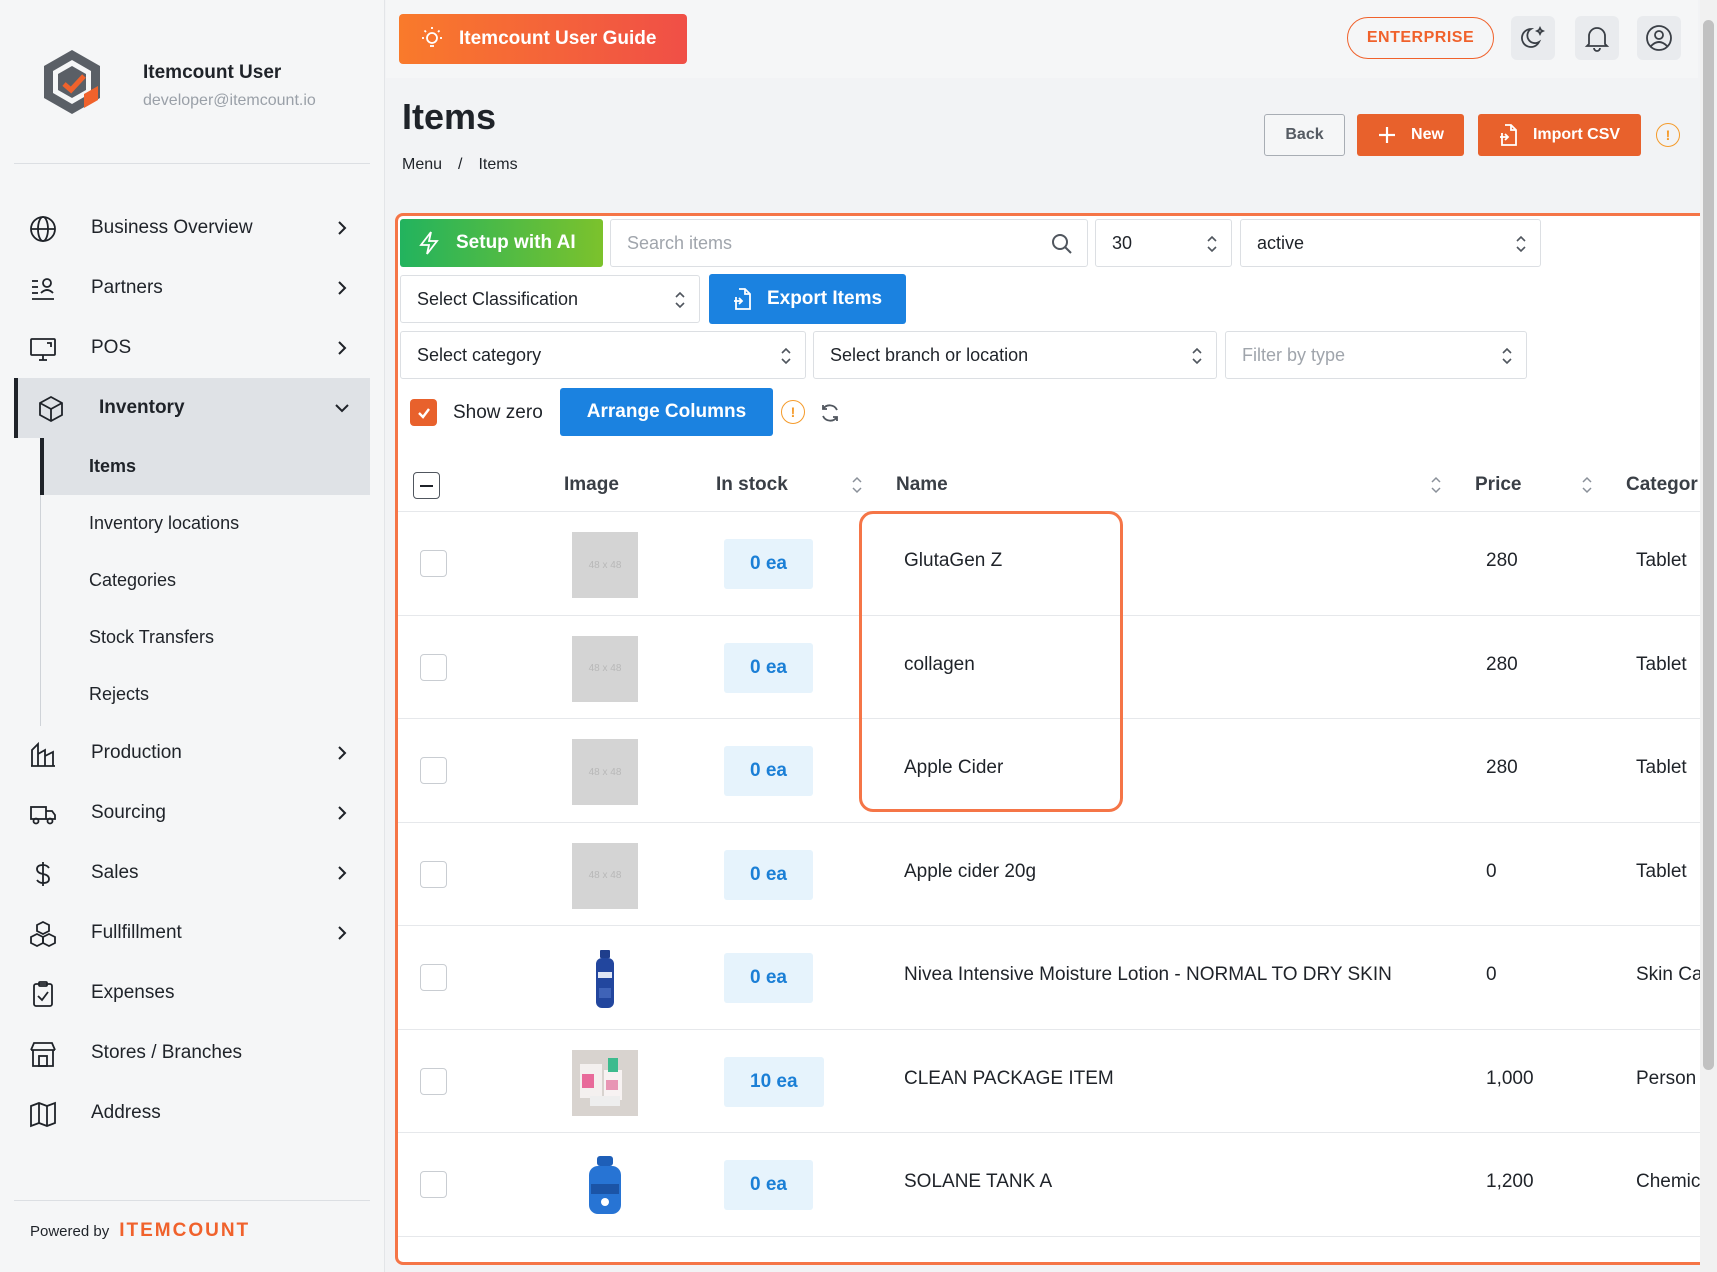  Describe the element at coordinates (1053, 1185) in the screenshot. I see `table-row: 0 ea SOLANE TANK A 1,200 Chemic` at that location.